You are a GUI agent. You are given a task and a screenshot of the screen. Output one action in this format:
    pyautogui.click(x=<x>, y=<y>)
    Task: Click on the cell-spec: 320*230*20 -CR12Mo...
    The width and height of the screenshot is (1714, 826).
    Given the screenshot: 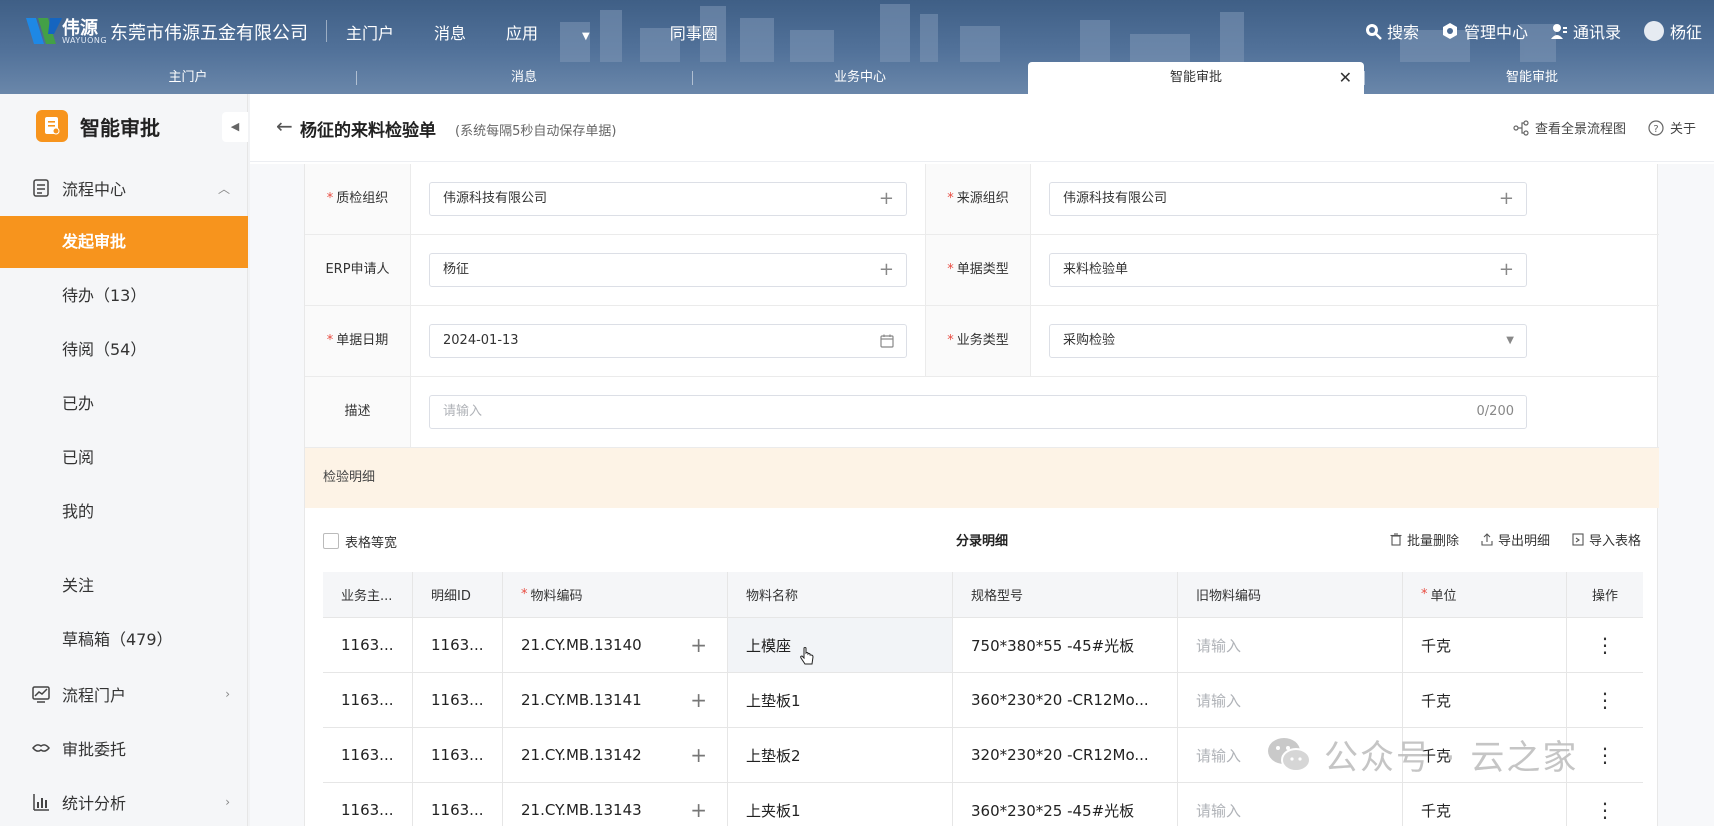 What is the action you would take?
    pyautogui.click(x=1065, y=755)
    